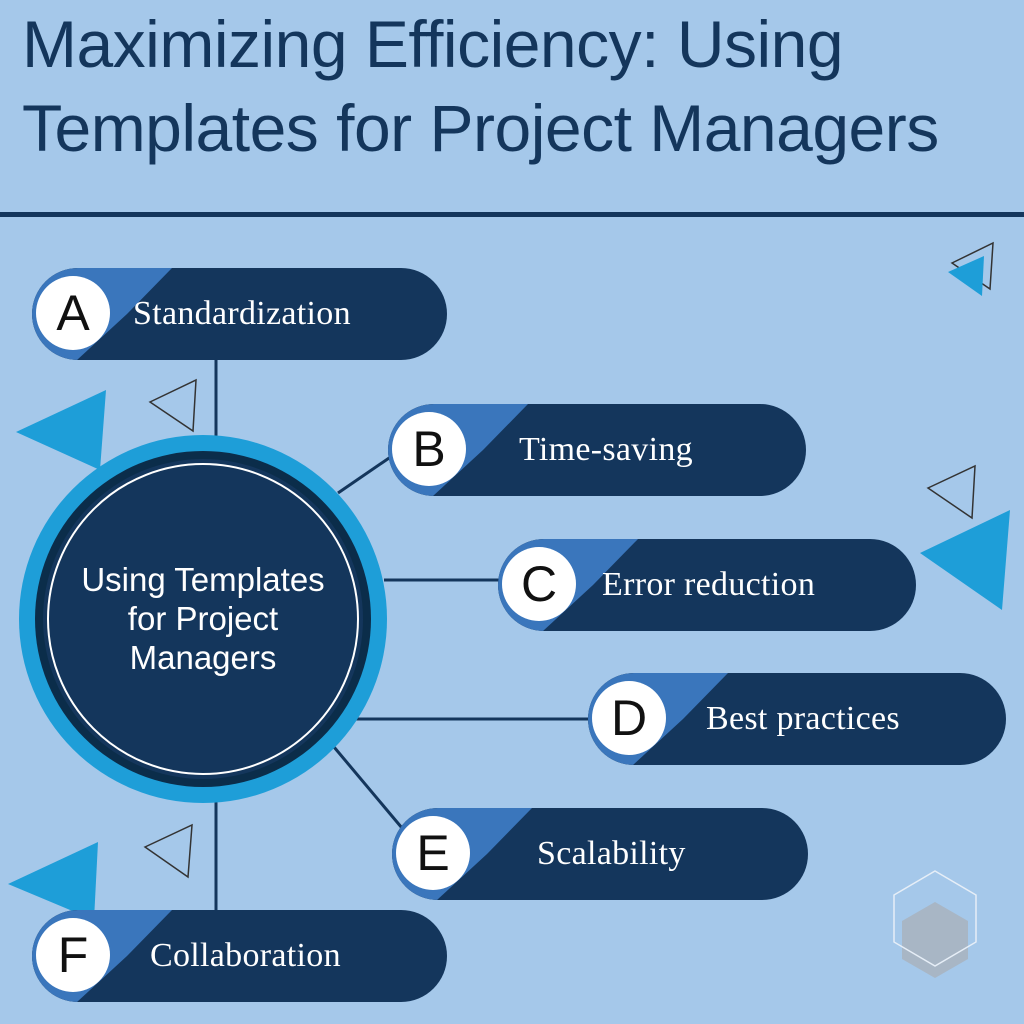 The width and height of the screenshot is (1024, 1024). What do you see at coordinates (245, 955) in the screenshot?
I see `item-f-label: Collaboration` at bounding box center [245, 955].